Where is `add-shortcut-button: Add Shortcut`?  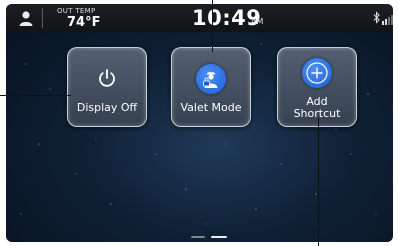
add-shortcut-button: Add Shortcut is located at coordinates (317, 87).